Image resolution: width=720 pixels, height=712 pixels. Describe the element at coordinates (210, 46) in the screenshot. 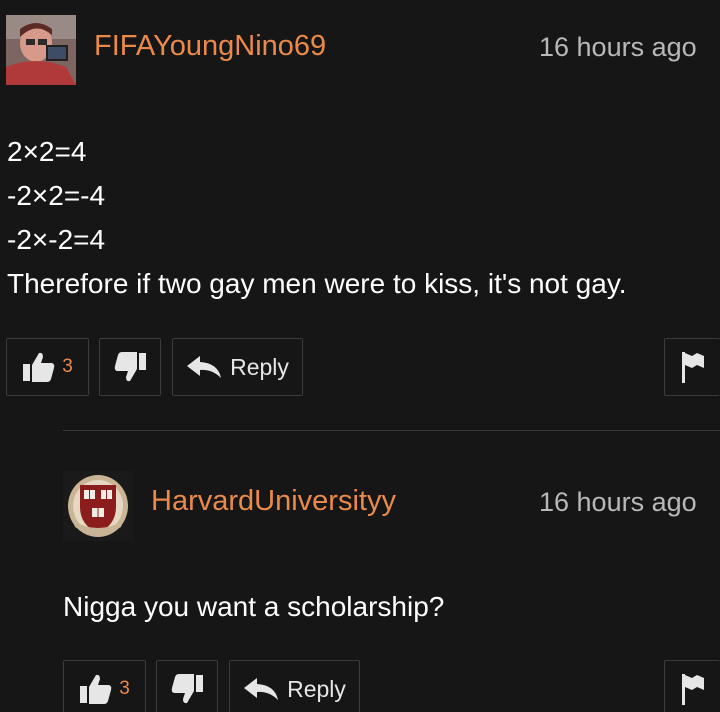

I see `username: FIFAYoungNino69` at that location.